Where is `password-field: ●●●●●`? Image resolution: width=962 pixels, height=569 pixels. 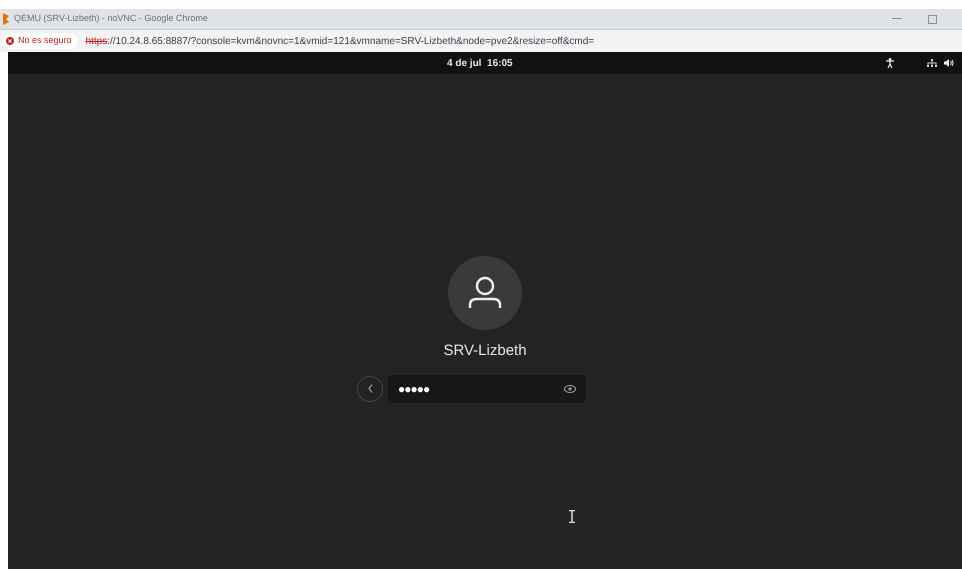
password-field: ●●●●● is located at coordinates (487, 388).